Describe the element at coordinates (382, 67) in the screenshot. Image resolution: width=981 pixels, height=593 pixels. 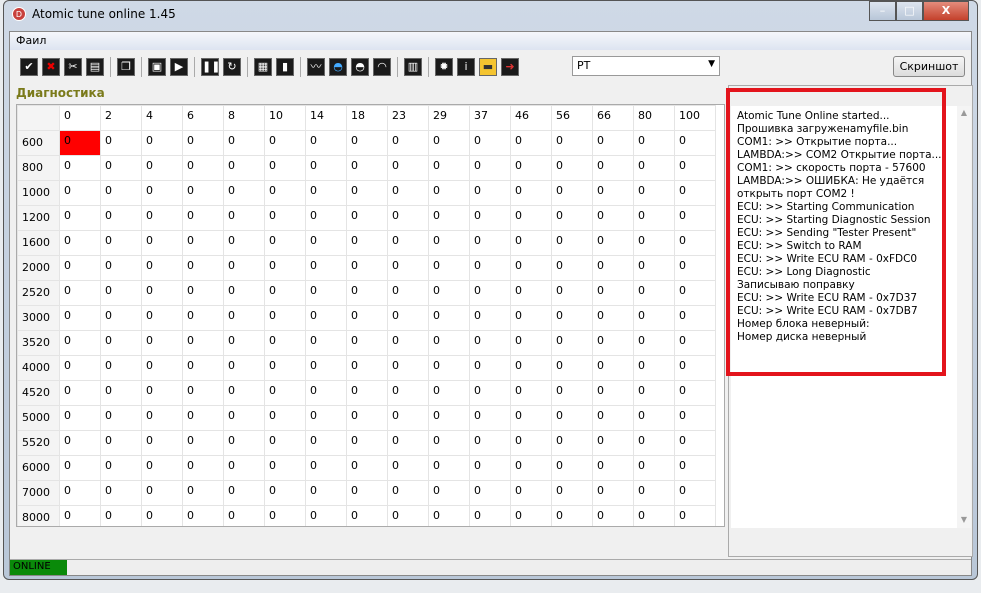
I see `gauge-icon: ◠` at that location.